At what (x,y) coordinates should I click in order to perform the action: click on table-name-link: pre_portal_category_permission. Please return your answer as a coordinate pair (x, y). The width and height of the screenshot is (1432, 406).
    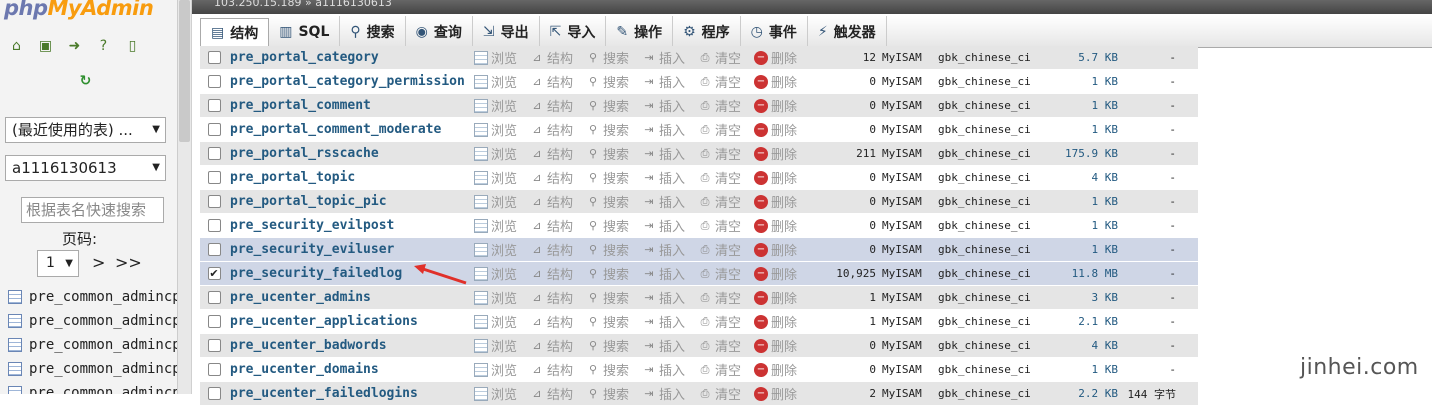
    Looking at the image, I should click on (351, 81).